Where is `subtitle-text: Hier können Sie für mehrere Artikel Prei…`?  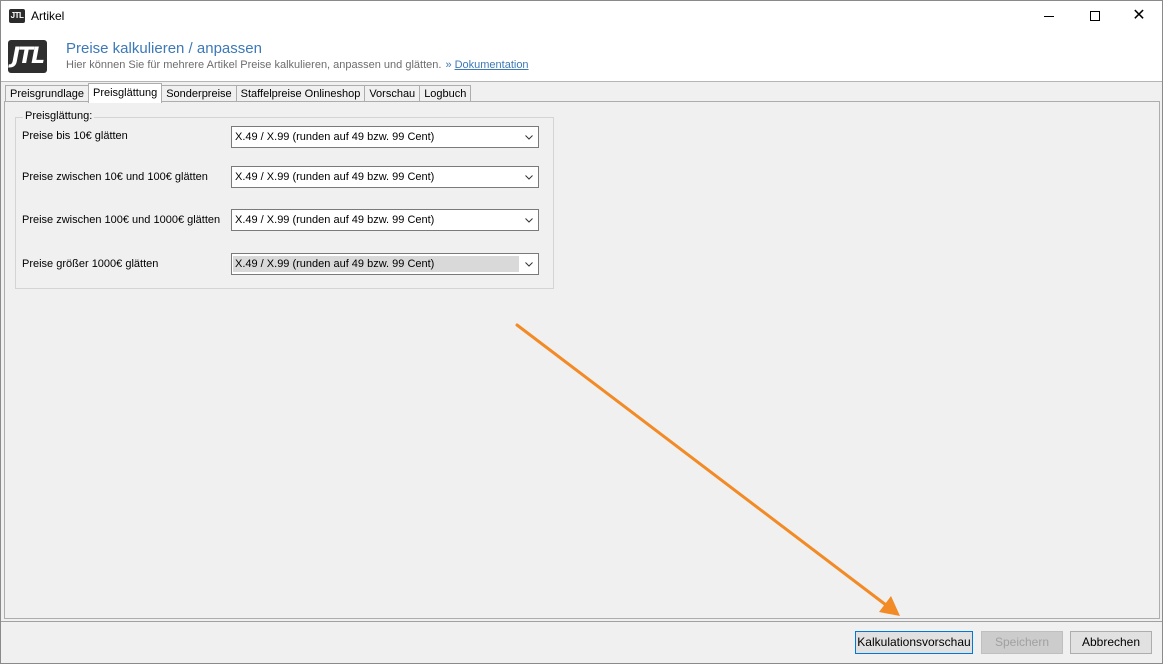
subtitle-text: Hier können Sie für mehrere Artikel Prei… is located at coordinates (254, 65).